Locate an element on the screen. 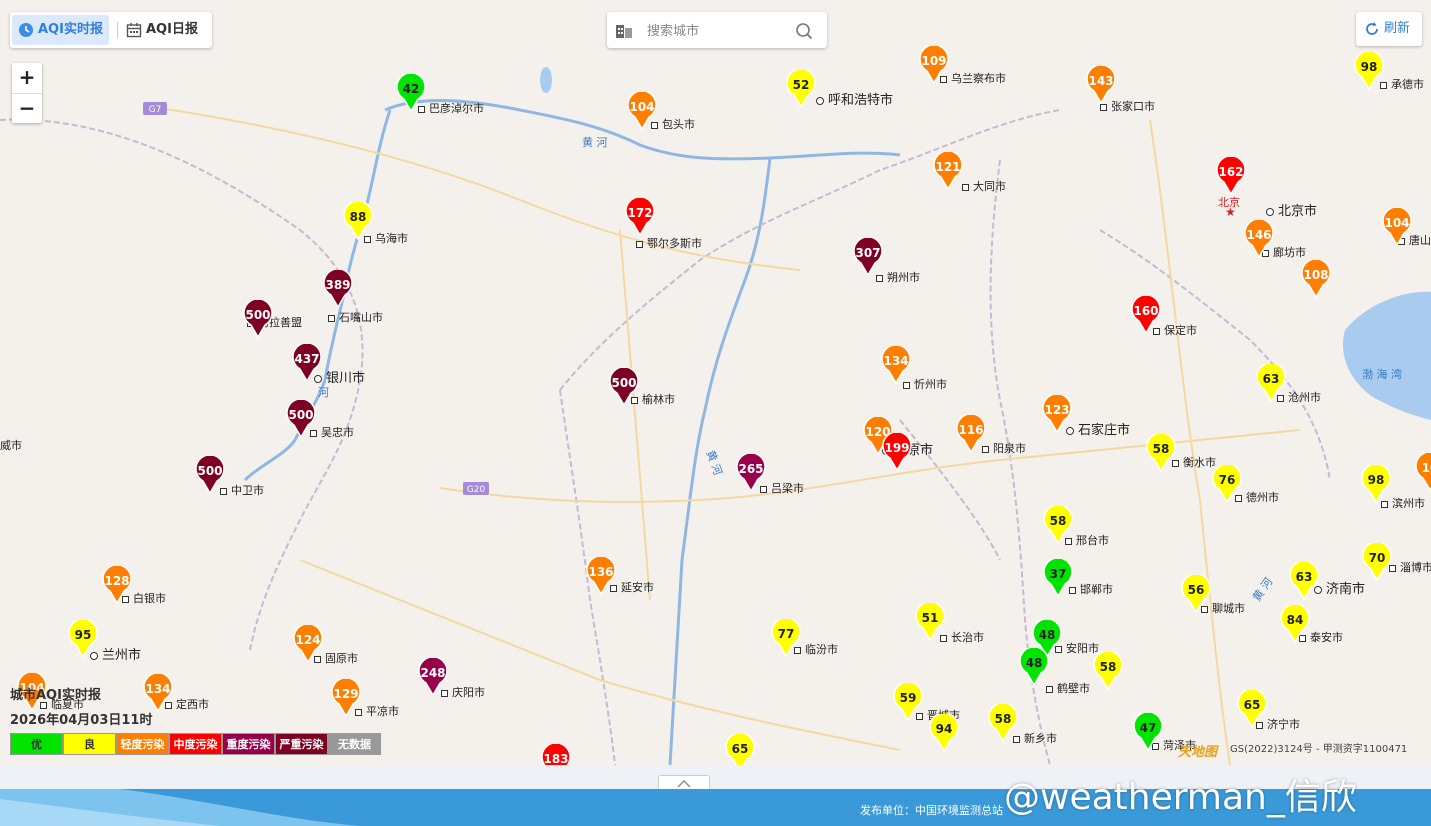 This screenshot has height=826, width=1431. city-name: 呼和浩特市 is located at coordinates (861, 100).